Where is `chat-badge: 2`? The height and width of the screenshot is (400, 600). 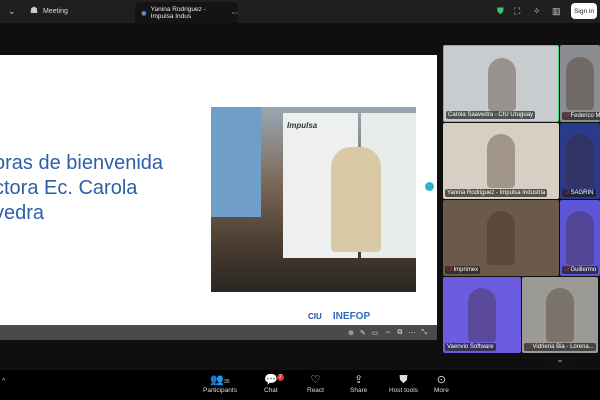
chat-badge: 2 is located at coordinates (280, 377).